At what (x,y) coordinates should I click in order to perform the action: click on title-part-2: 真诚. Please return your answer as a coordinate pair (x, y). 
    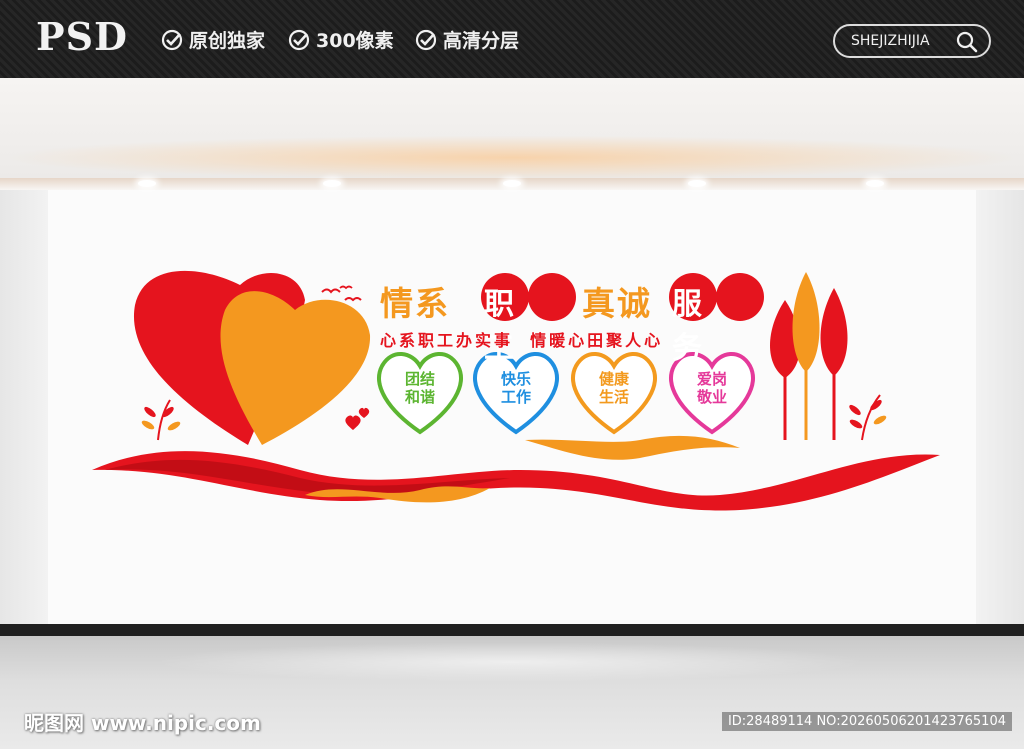
    Looking at the image, I should click on (617, 303).